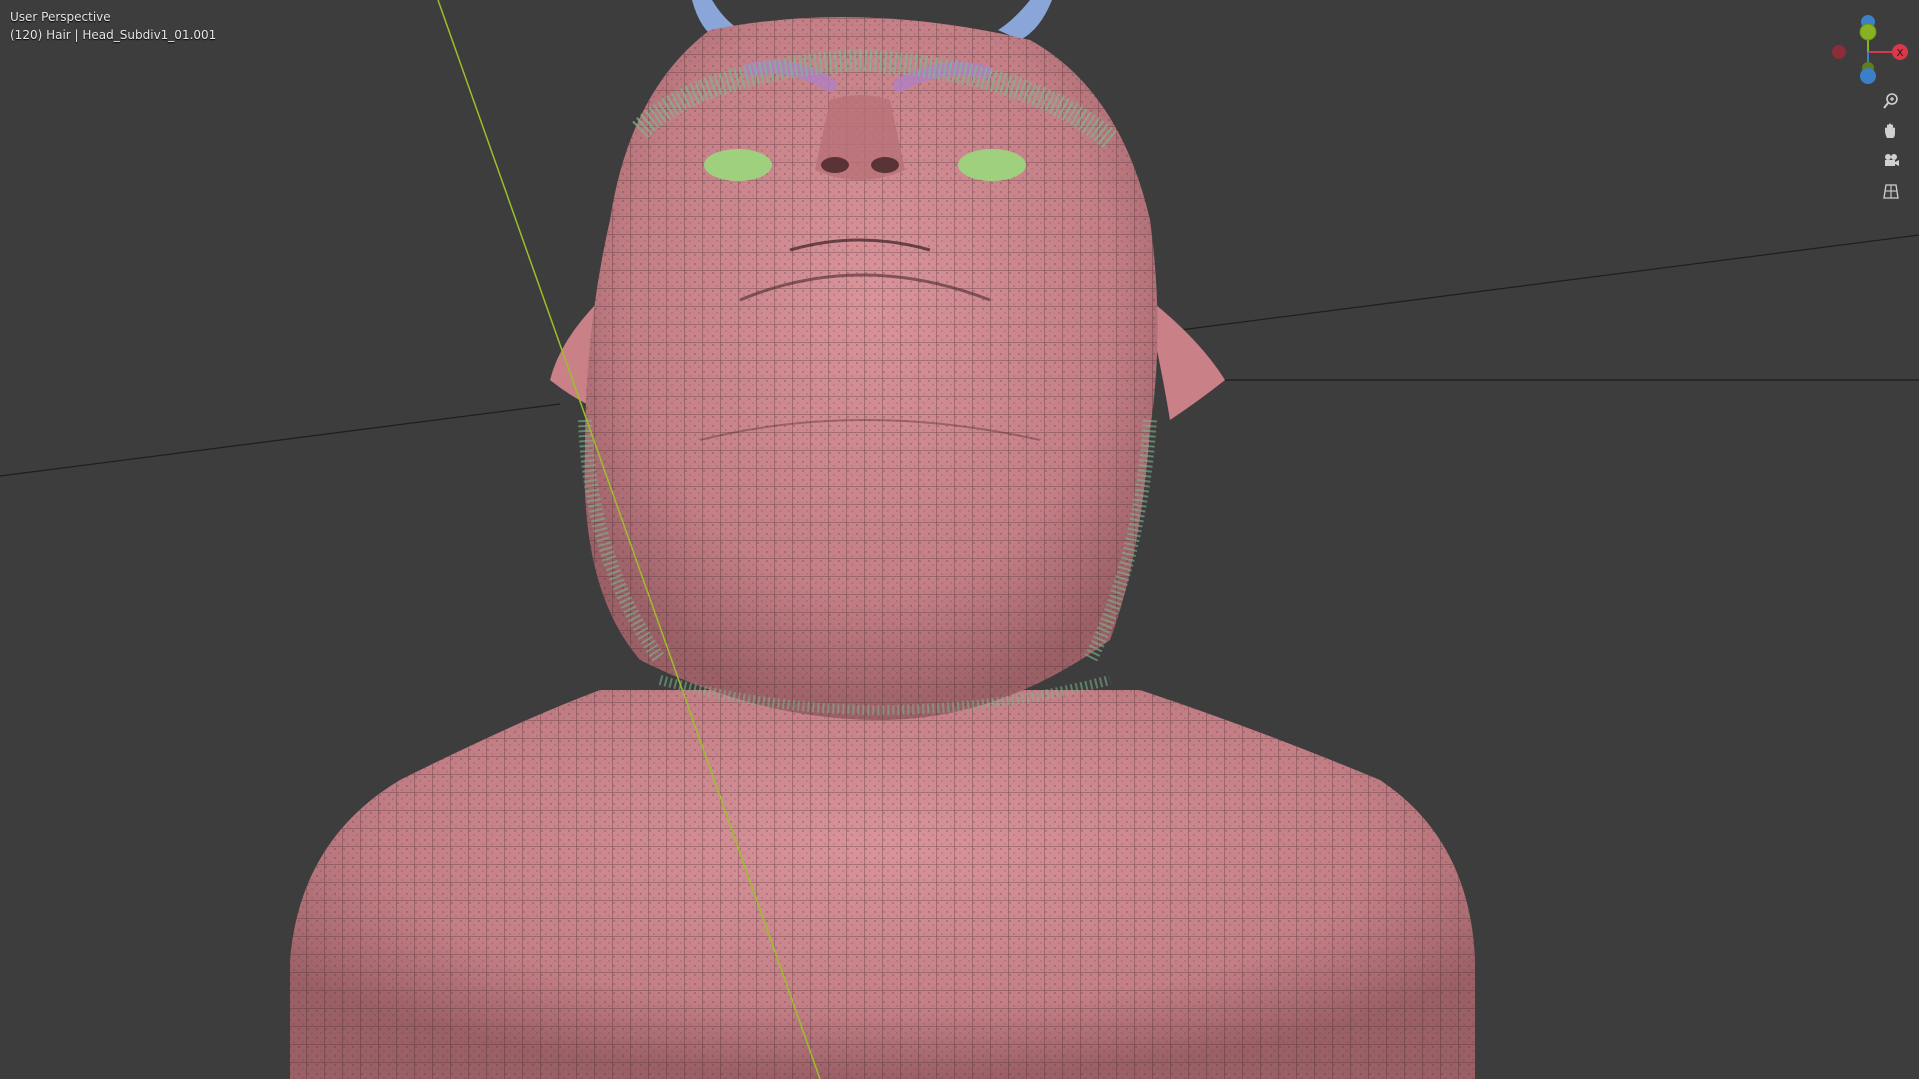 The width and height of the screenshot is (1919, 1079). I want to click on pan-hand-icon, so click(1890, 130).